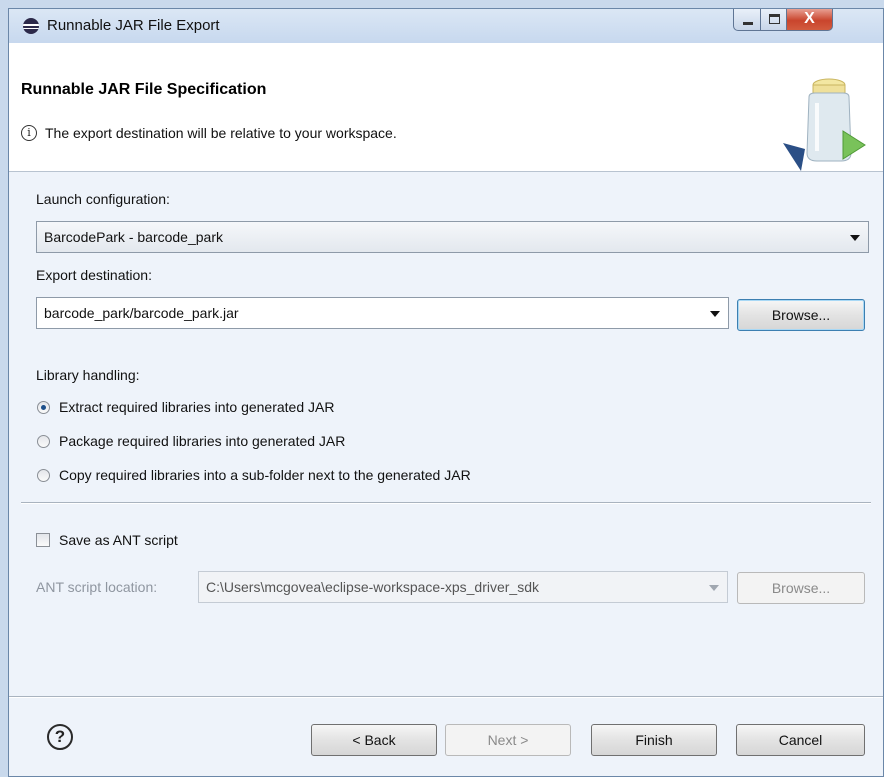 This screenshot has height=777, width=884. What do you see at coordinates (29, 133) in the screenshot?
I see `info-icon: i` at bounding box center [29, 133].